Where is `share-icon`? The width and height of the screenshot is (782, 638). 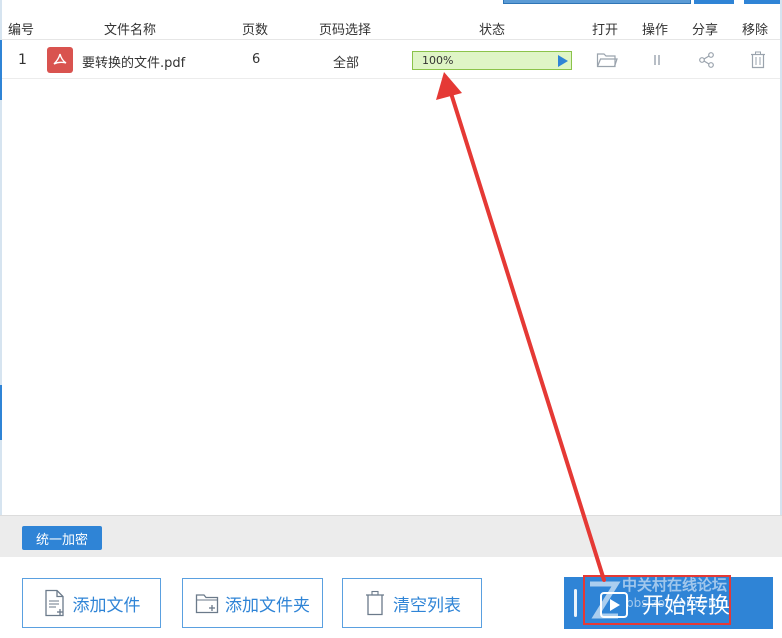 share-icon is located at coordinates (707, 60).